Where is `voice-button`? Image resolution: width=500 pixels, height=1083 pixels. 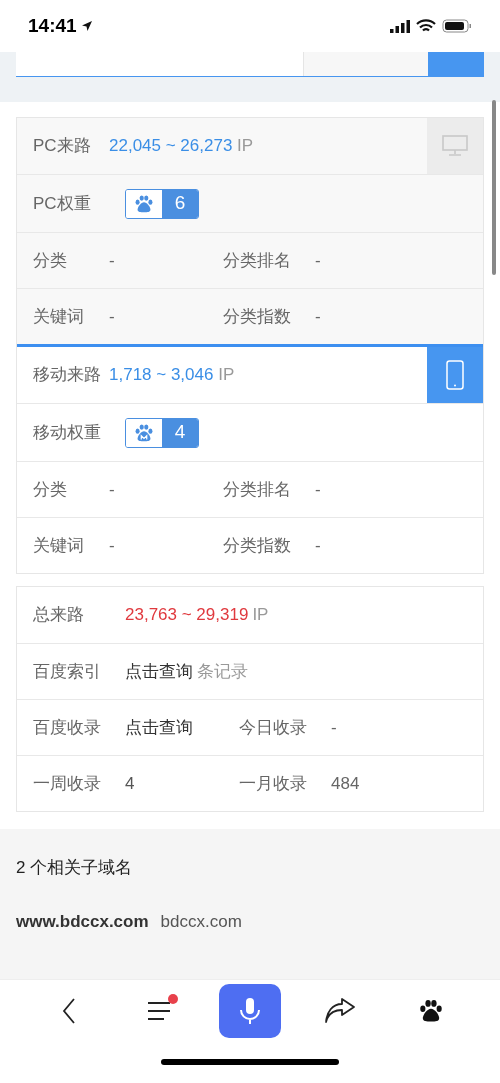 voice-button is located at coordinates (249, 1010).